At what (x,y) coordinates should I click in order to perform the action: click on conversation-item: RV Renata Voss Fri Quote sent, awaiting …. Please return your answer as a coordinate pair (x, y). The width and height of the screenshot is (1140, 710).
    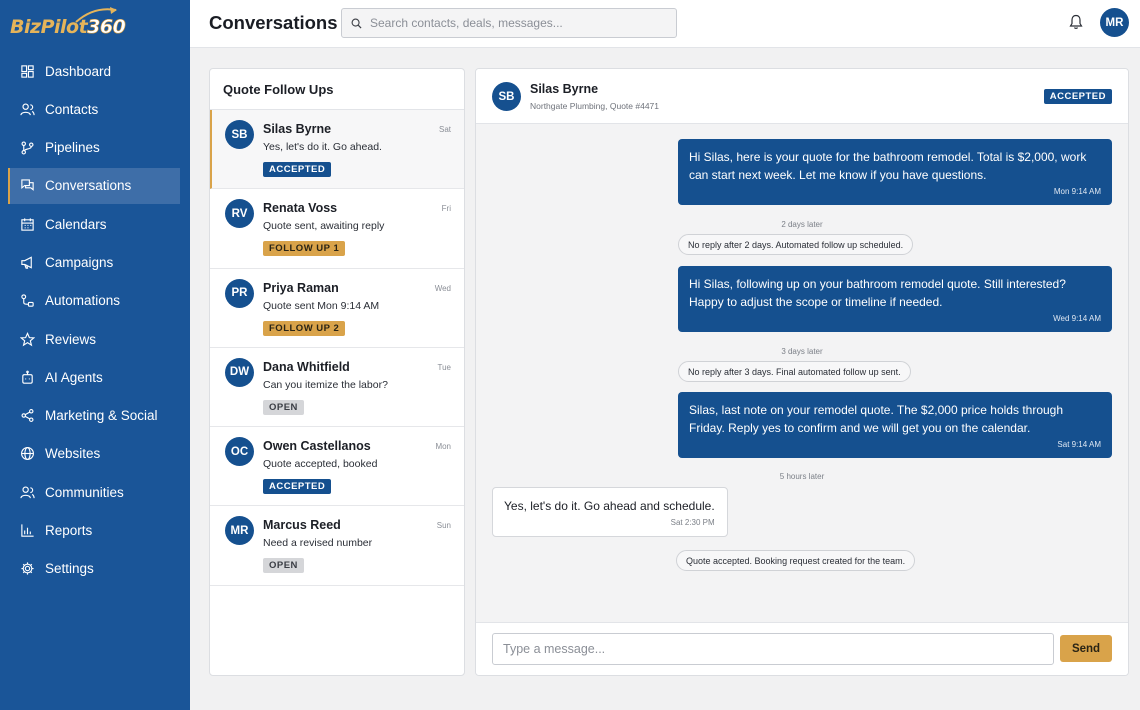
    Looking at the image, I should click on (337, 229).